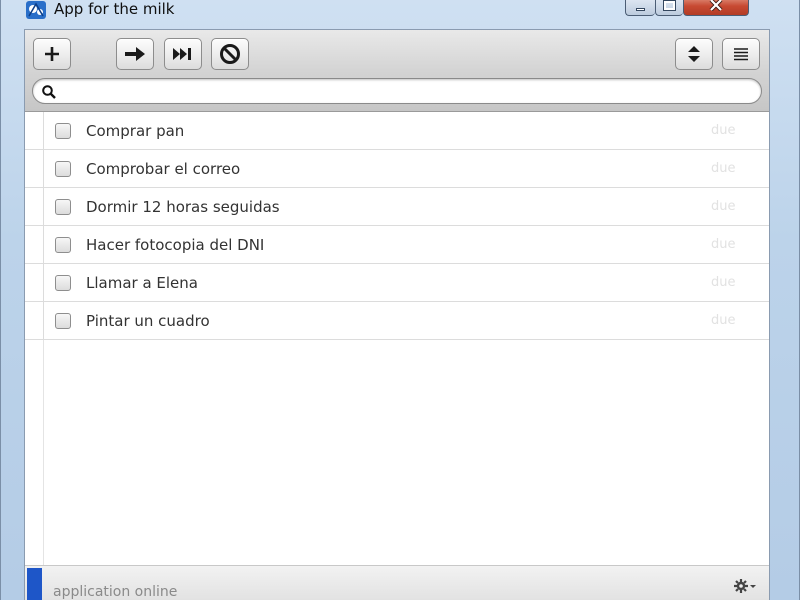 This screenshot has height=600, width=800. I want to click on search-icon, so click(49, 92).